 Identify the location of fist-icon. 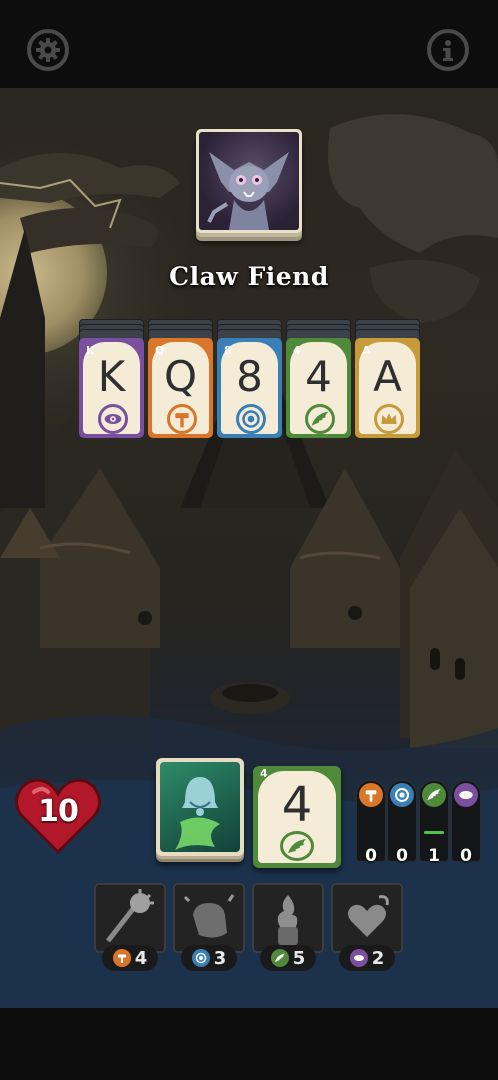
(209, 918).